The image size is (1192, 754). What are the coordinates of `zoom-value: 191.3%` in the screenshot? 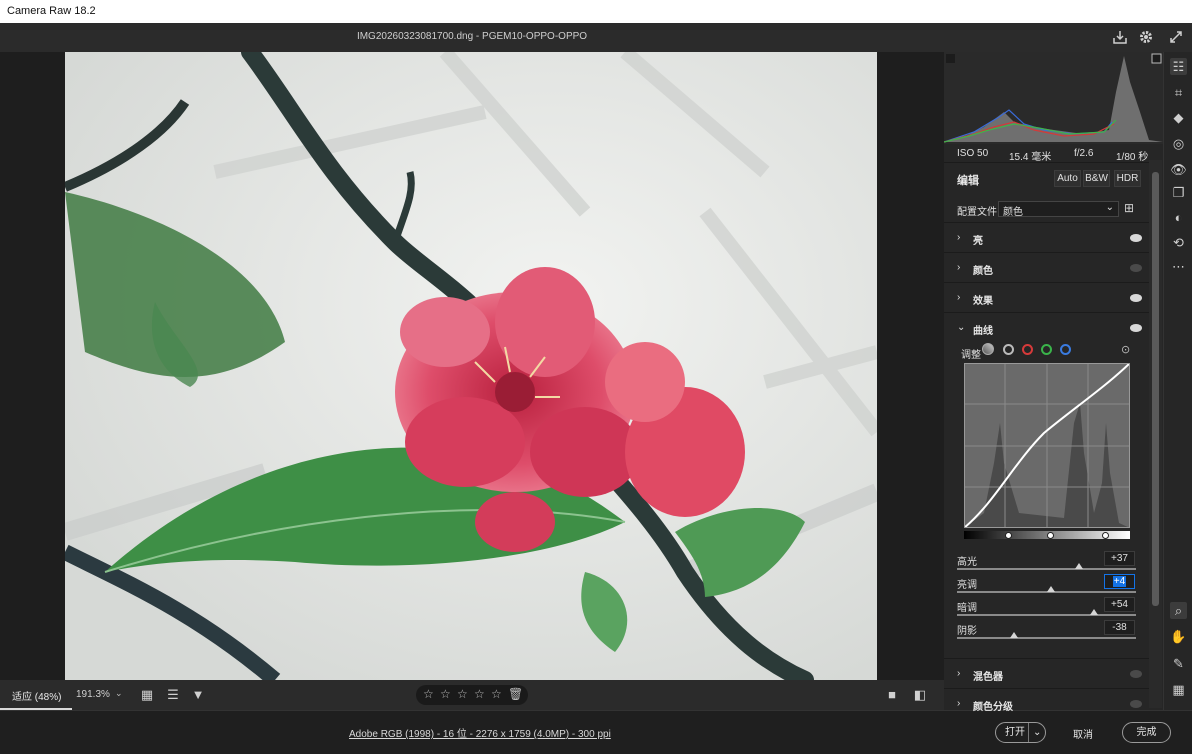 It's located at (93, 694).